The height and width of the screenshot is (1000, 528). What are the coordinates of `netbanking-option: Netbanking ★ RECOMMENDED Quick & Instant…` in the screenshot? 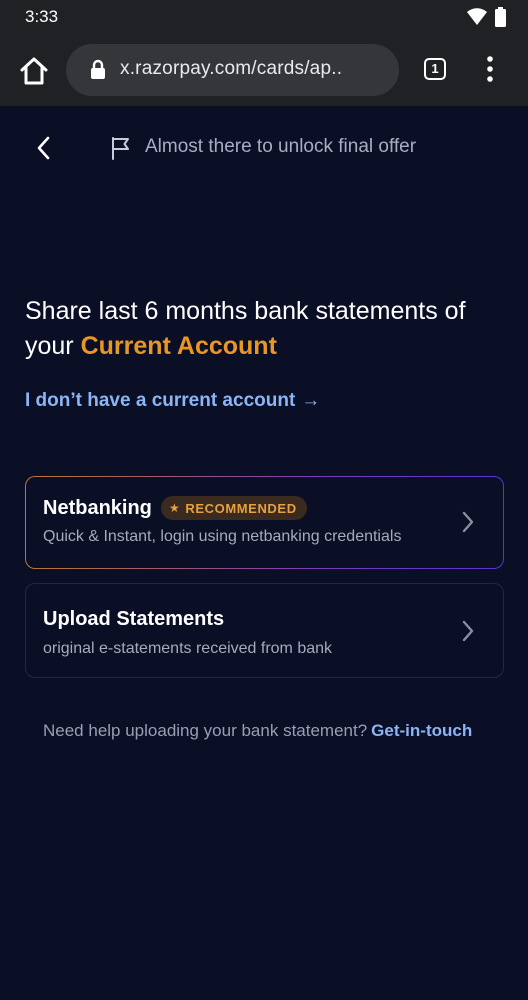 It's located at (264, 522).